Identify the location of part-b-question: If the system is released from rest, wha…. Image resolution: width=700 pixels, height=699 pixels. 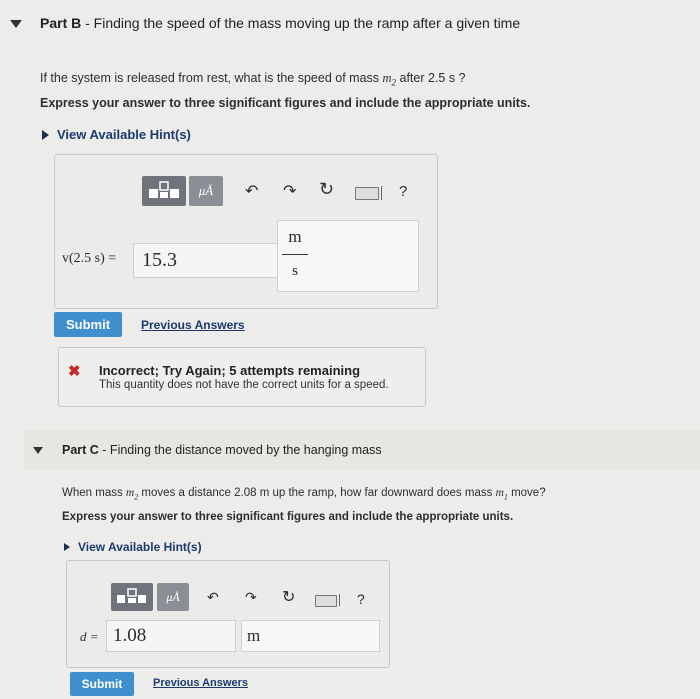
(253, 79).